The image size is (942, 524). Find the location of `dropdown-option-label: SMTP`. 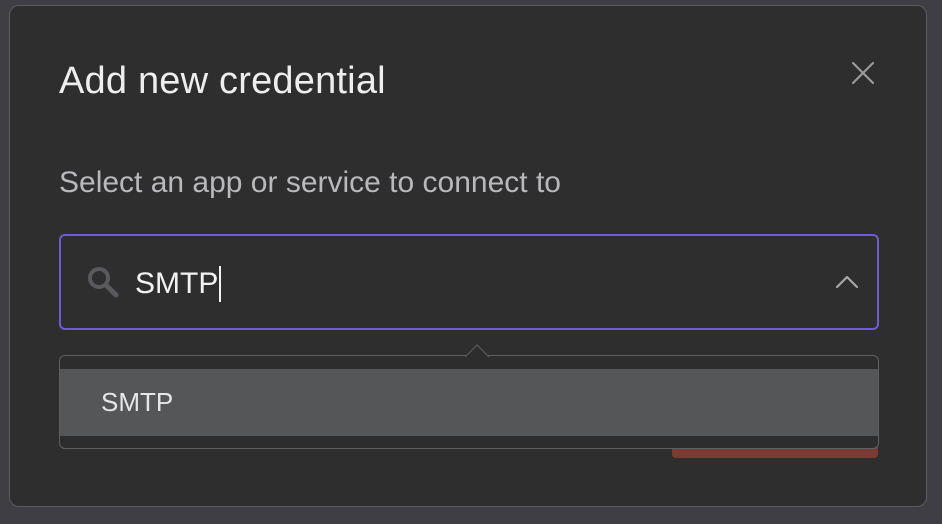

dropdown-option-label: SMTP is located at coordinates (137, 402).